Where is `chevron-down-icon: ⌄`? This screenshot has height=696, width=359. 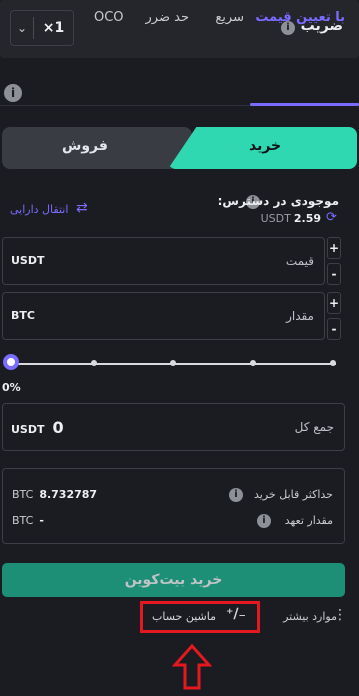
chevron-down-icon: ⌄ is located at coordinates (22, 28).